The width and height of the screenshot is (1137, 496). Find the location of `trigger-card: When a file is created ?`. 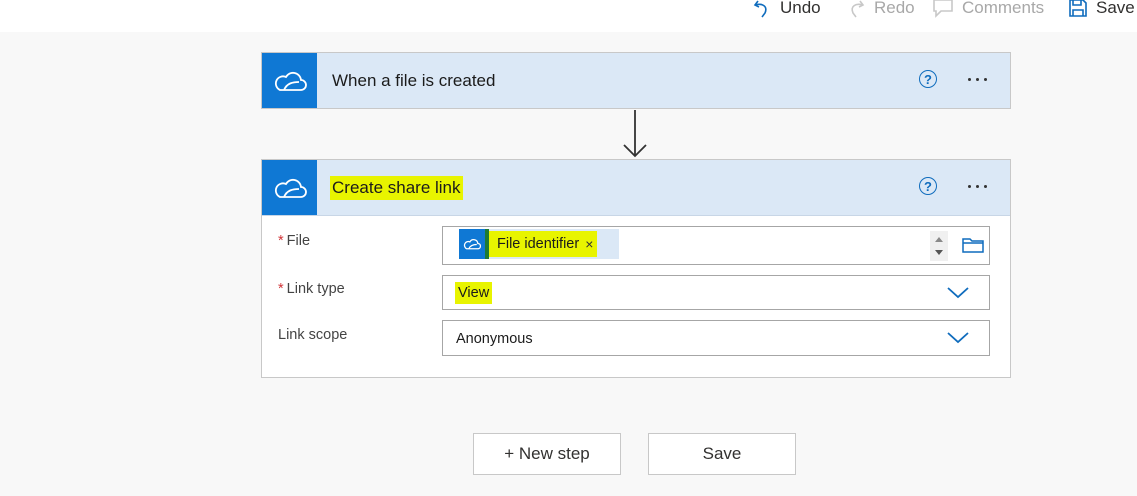

trigger-card: When a file is created ? is located at coordinates (636, 80).